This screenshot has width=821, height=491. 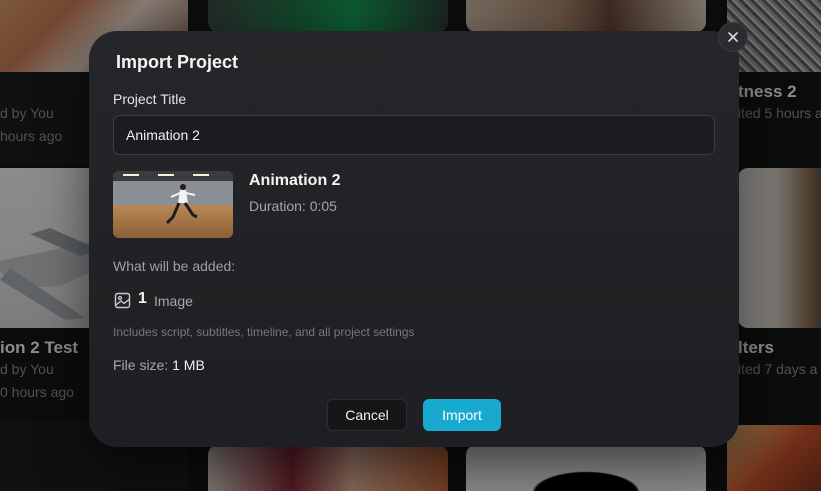 I want to click on project-title-input, so click(x=414, y=135).